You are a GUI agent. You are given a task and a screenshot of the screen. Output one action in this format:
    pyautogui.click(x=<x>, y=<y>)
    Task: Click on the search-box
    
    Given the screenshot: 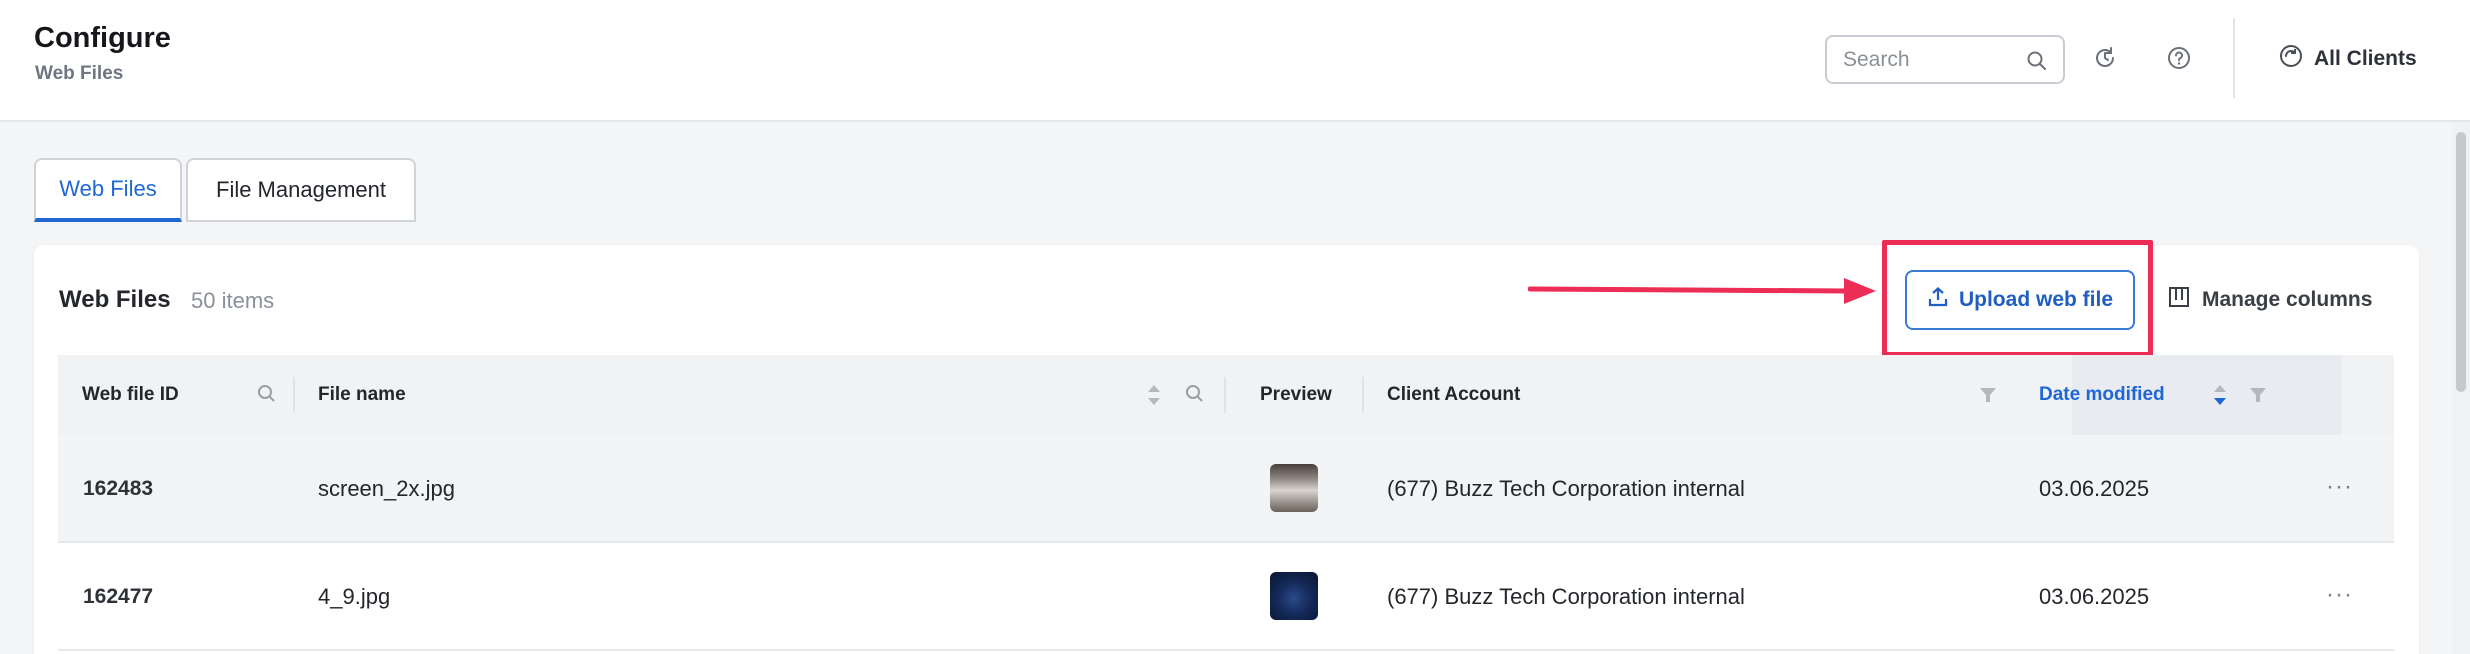 What is the action you would take?
    pyautogui.click(x=1945, y=59)
    